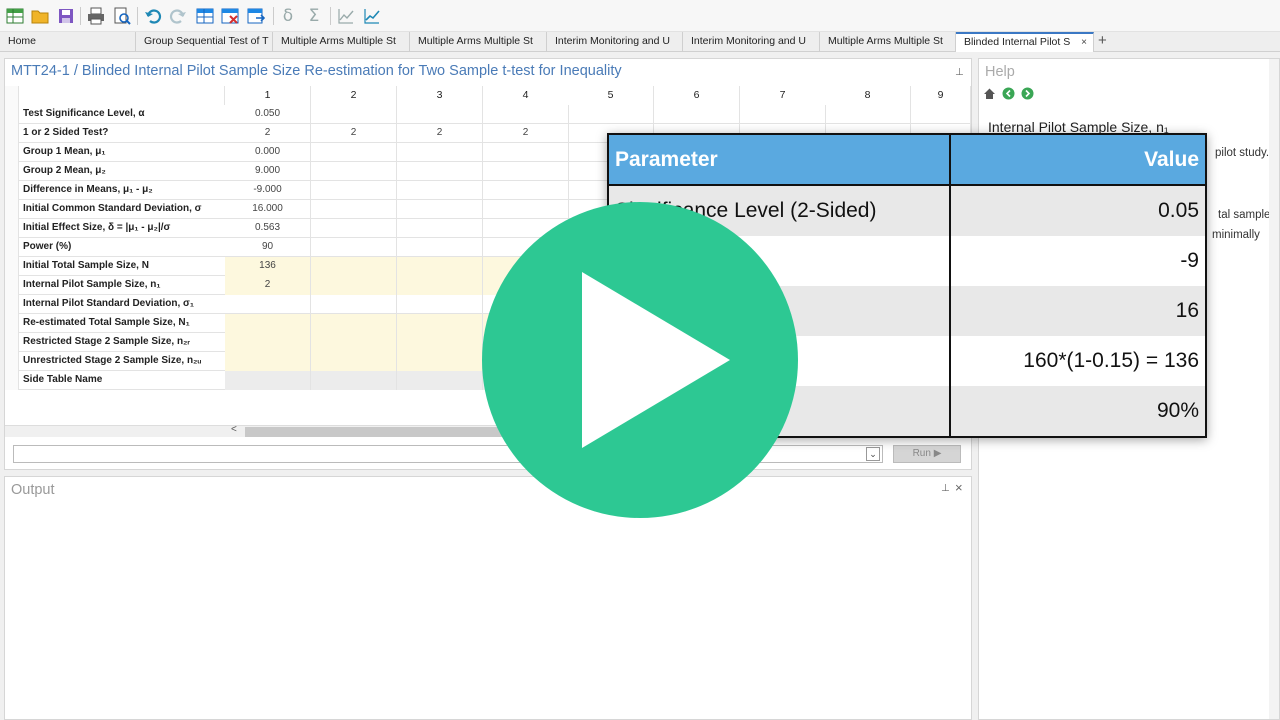  I want to click on open-folder-icon, so click(40, 16).